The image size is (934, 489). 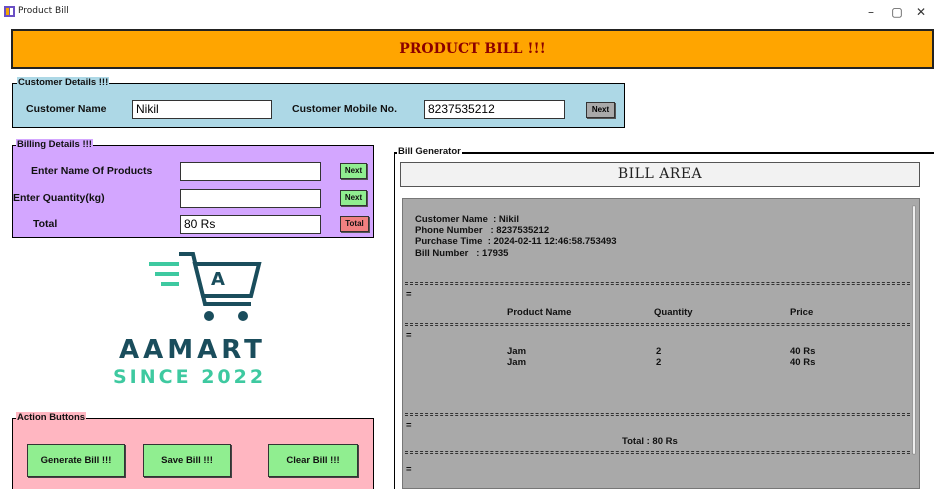 I want to click on aamart-logo: A AAMART SINCE 2022, so click(x=208, y=322).